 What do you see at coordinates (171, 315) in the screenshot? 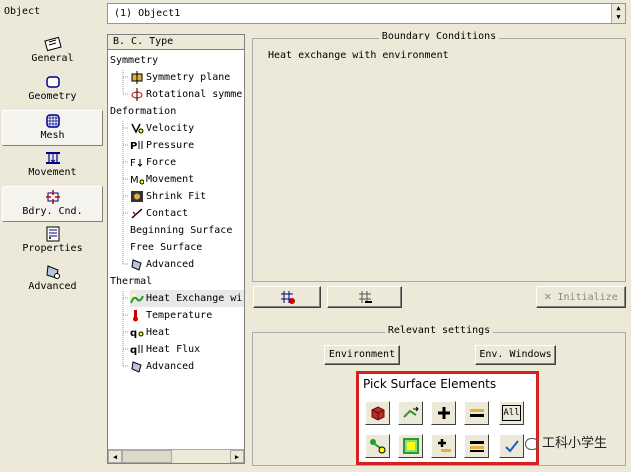
I see `tree-item-temperature: Temperature` at bounding box center [171, 315].